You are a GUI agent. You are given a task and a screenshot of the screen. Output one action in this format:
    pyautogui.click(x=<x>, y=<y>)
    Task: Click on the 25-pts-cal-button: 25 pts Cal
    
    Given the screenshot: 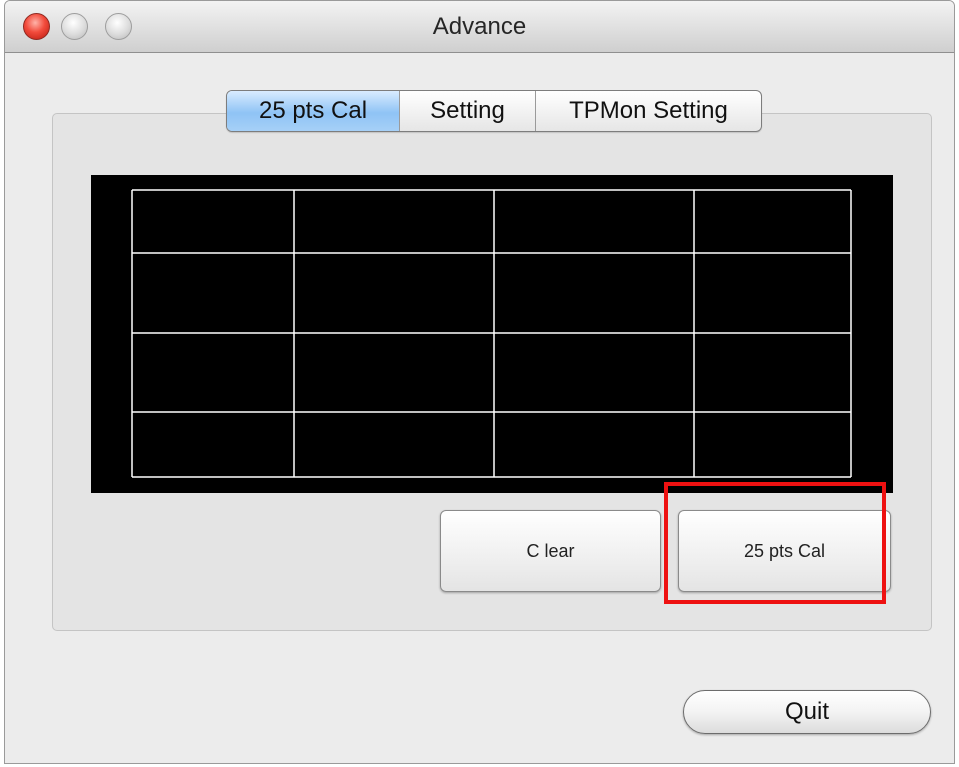 What is the action you would take?
    pyautogui.click(x=784, y=551)
    